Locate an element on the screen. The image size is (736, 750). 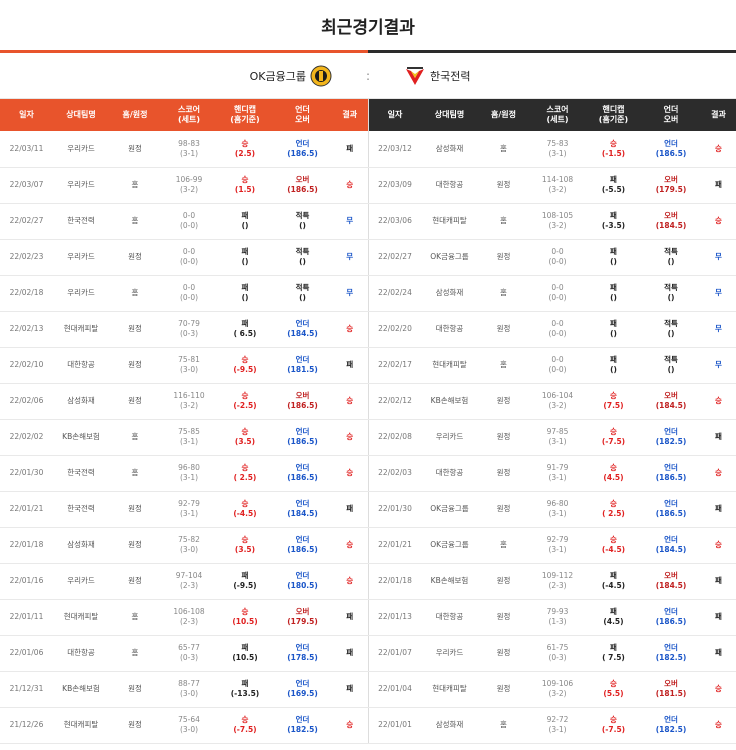
match-date: 22/01/06 is located at coordinates (26, 653).